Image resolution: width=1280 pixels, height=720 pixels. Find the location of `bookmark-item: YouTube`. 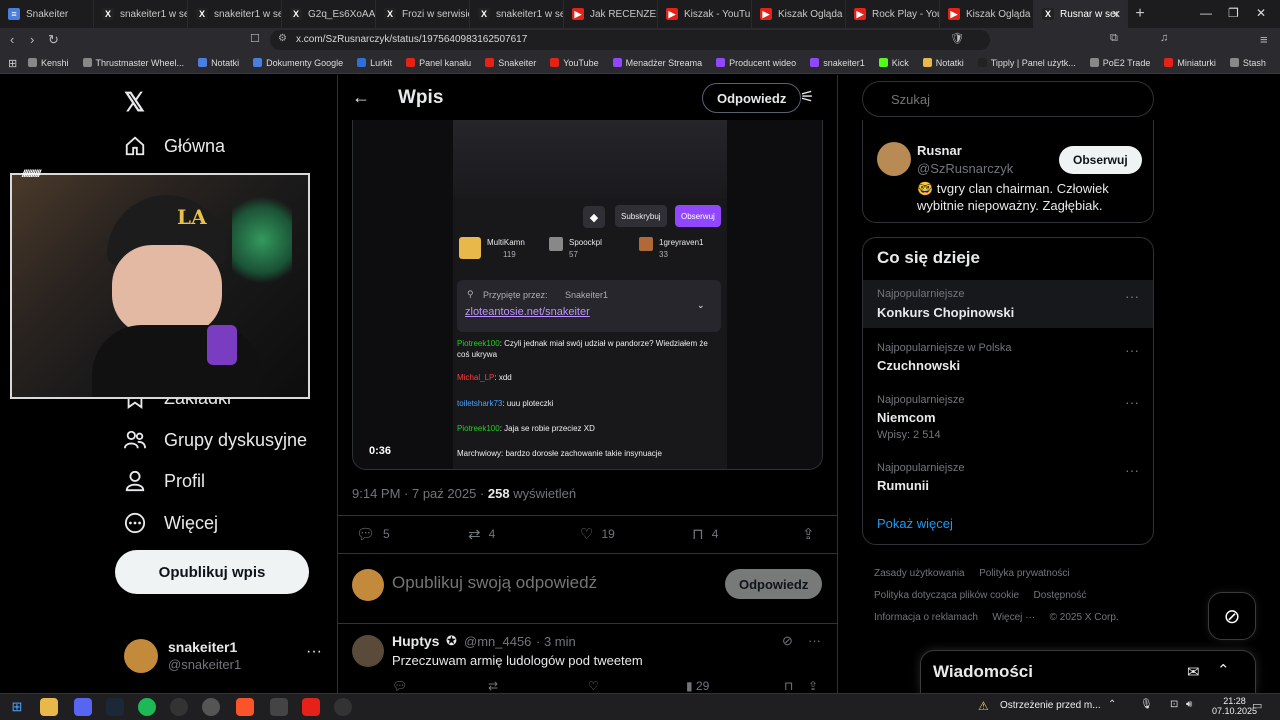

bookmark-item: YouTube is located at coordinates (574, 63).